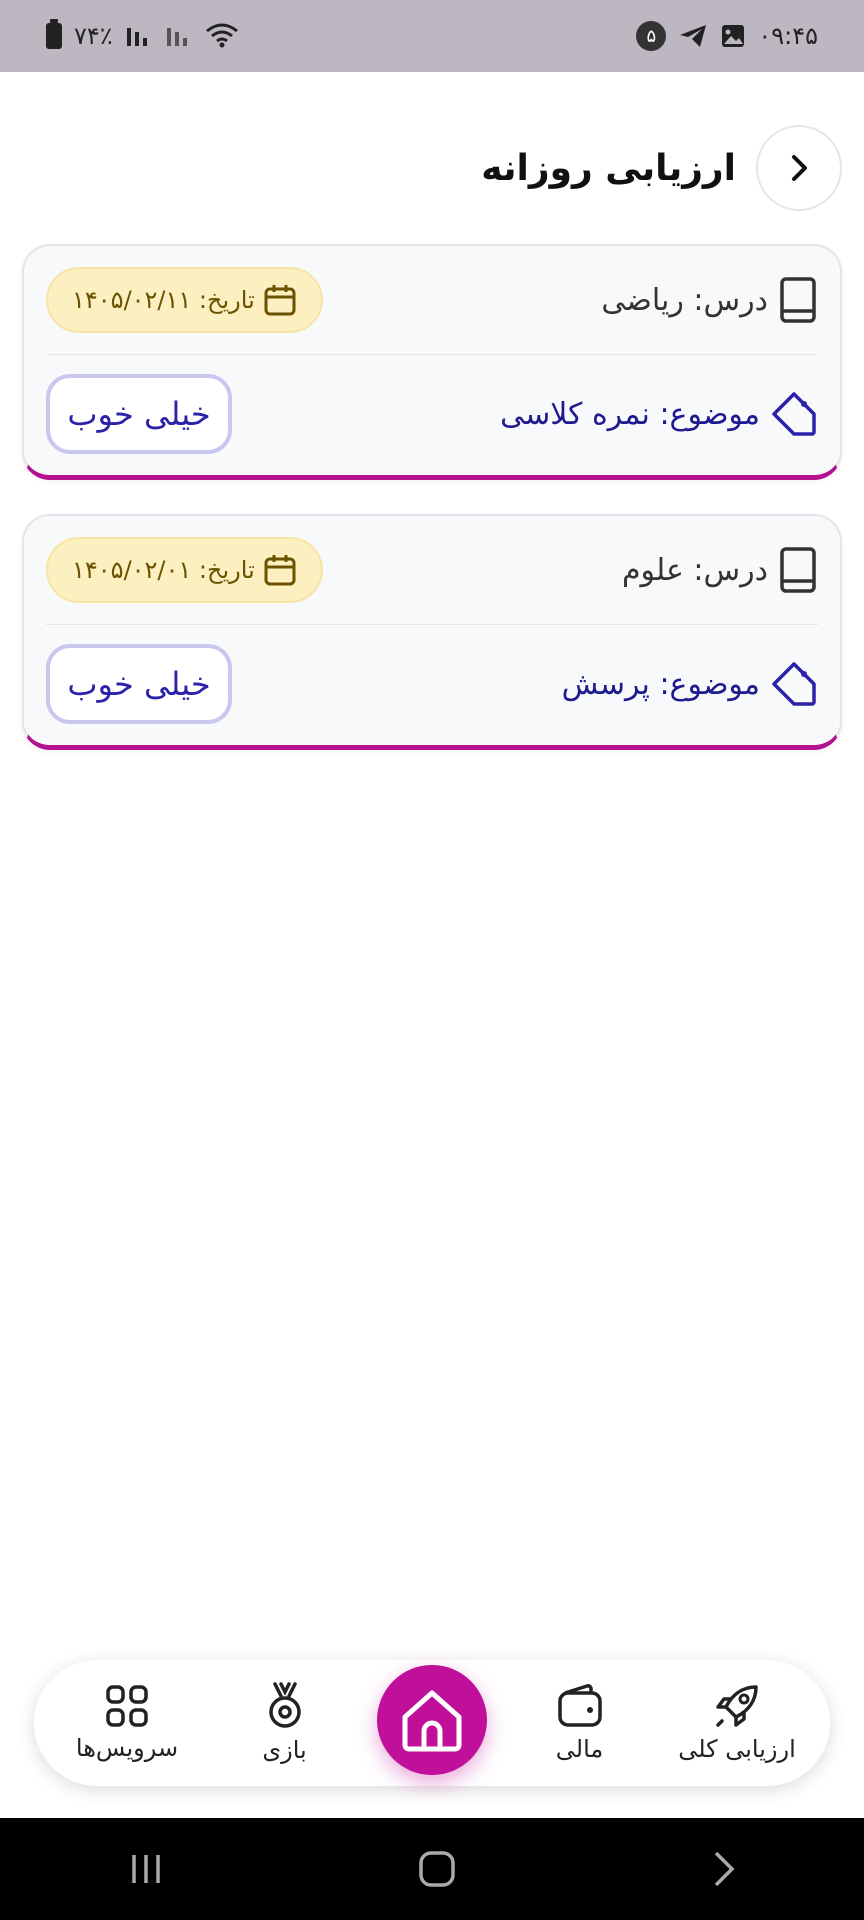  What do you see at coordinates (163, 300) in the screenshot?
I see `date-label: تاریخ: ۱۴۰۵/۰۲/۱۱` at bounding box center [163, 300].